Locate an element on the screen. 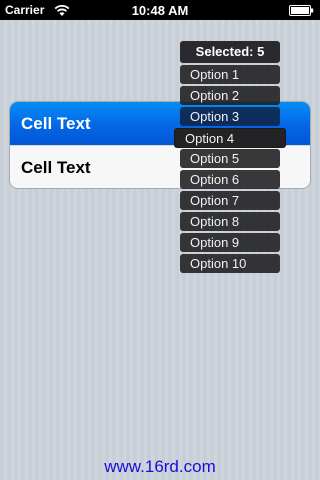 The image size is (320, 480). option-item: Option 9 is located at coordinates (230, 242).